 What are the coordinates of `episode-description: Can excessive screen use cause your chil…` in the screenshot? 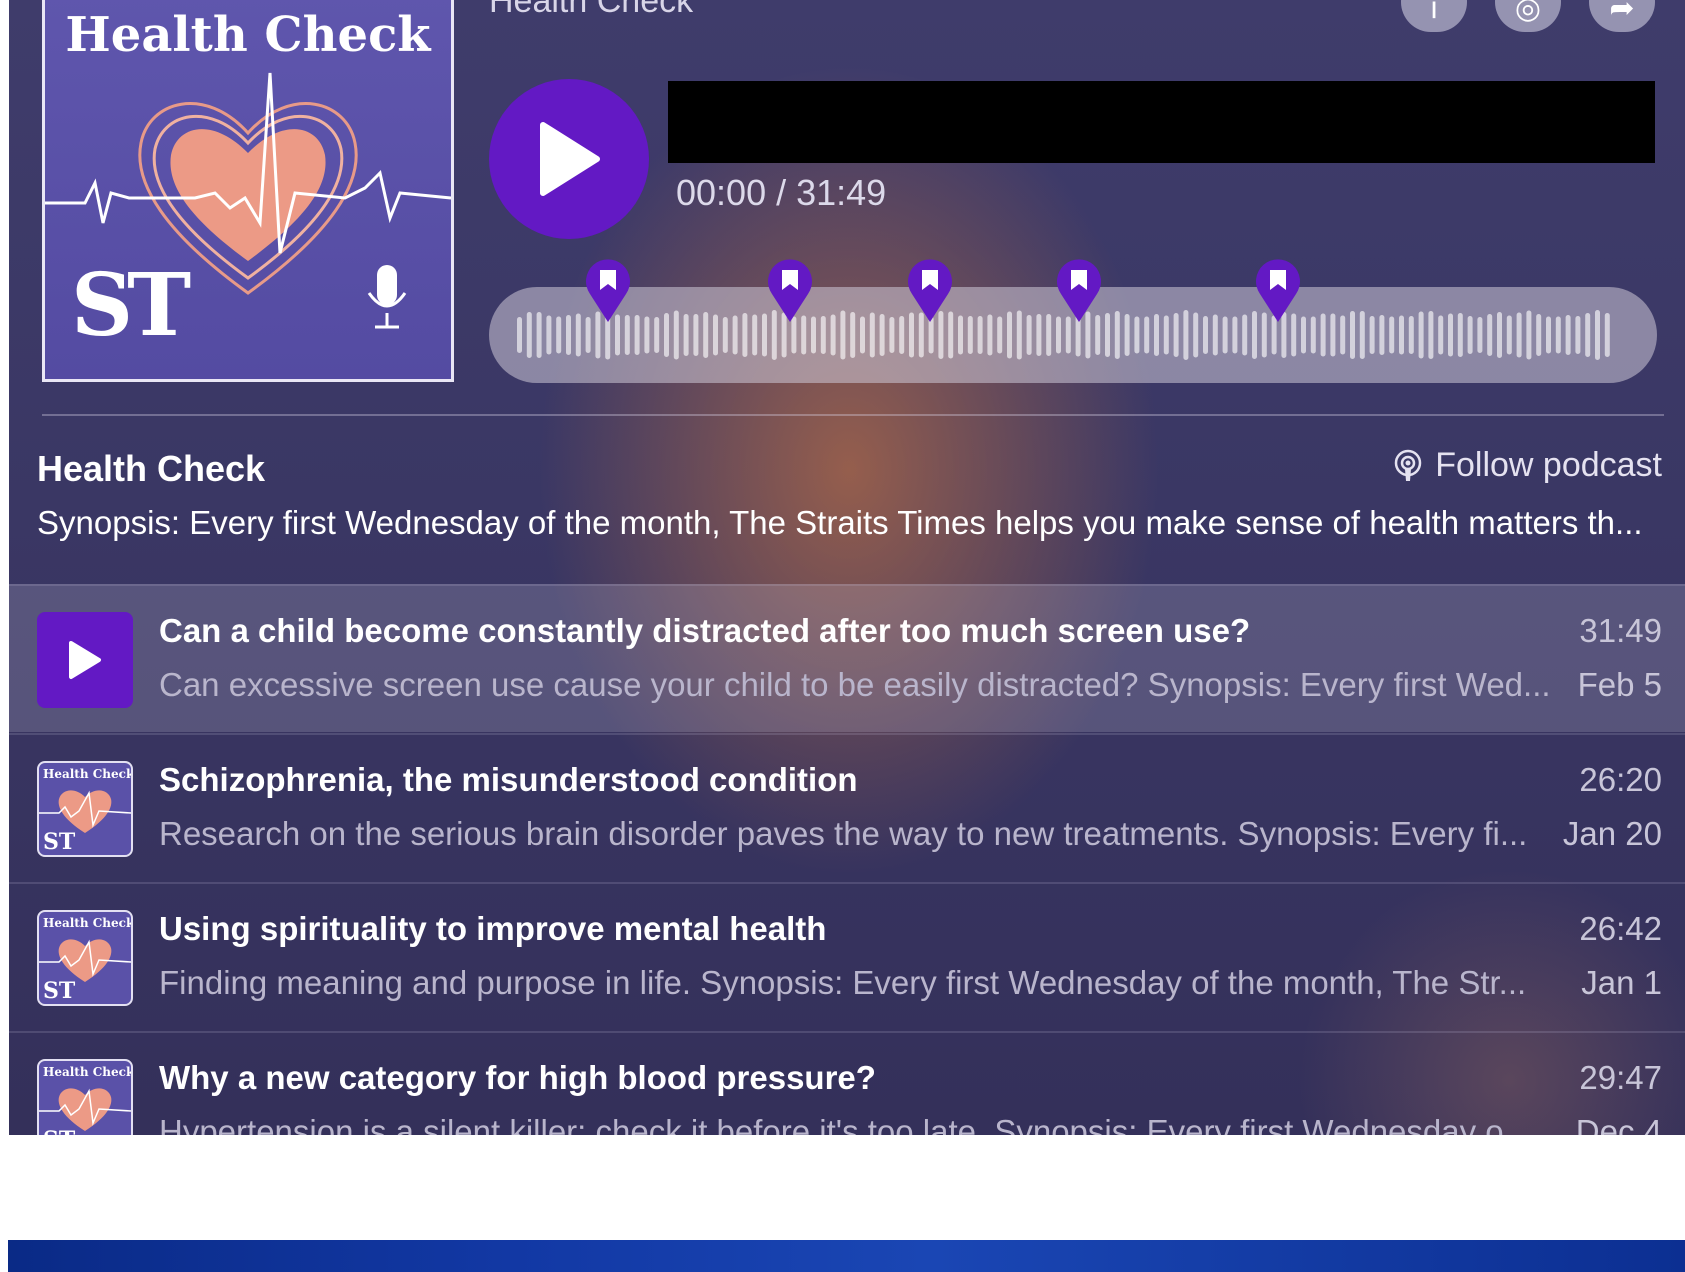 It's located at (854, 684).